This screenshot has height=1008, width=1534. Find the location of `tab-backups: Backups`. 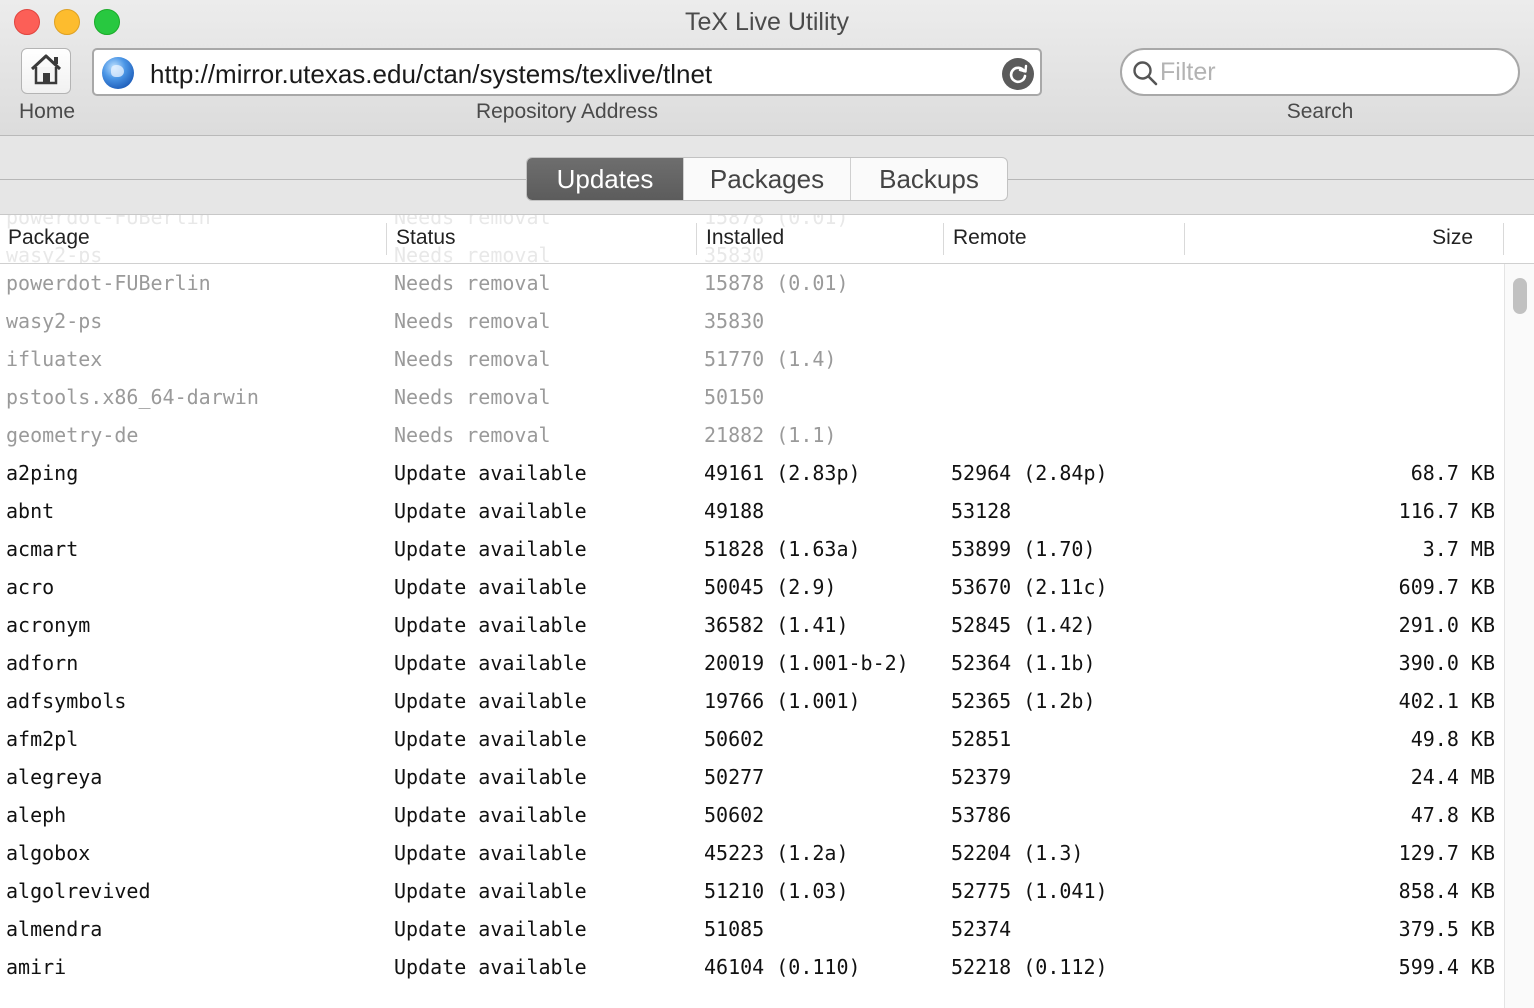

tab-backups: Backups is located at coordinates (928, 179).